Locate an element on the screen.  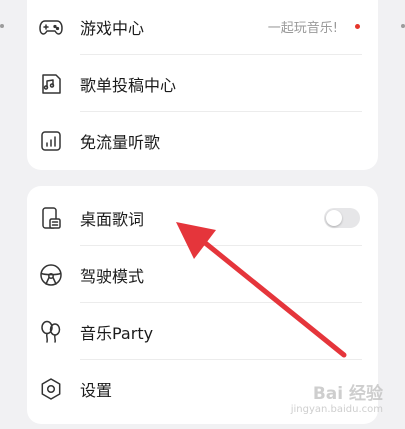
menu-item-game-center: 游戏中心 一起玩音乐! is located at coordinates (202, 27).